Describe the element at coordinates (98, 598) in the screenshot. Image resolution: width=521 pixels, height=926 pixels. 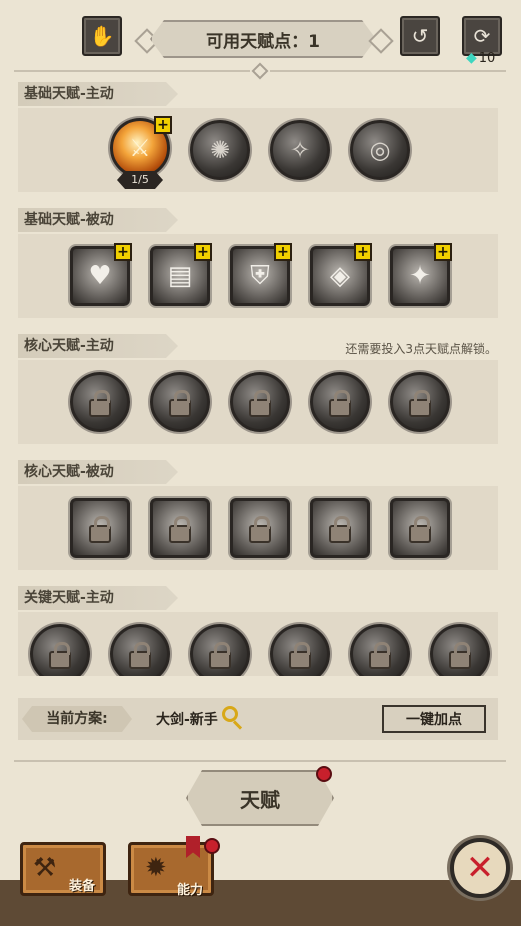
I see `section-title-key-active: 关键天赋-主动` at that location.